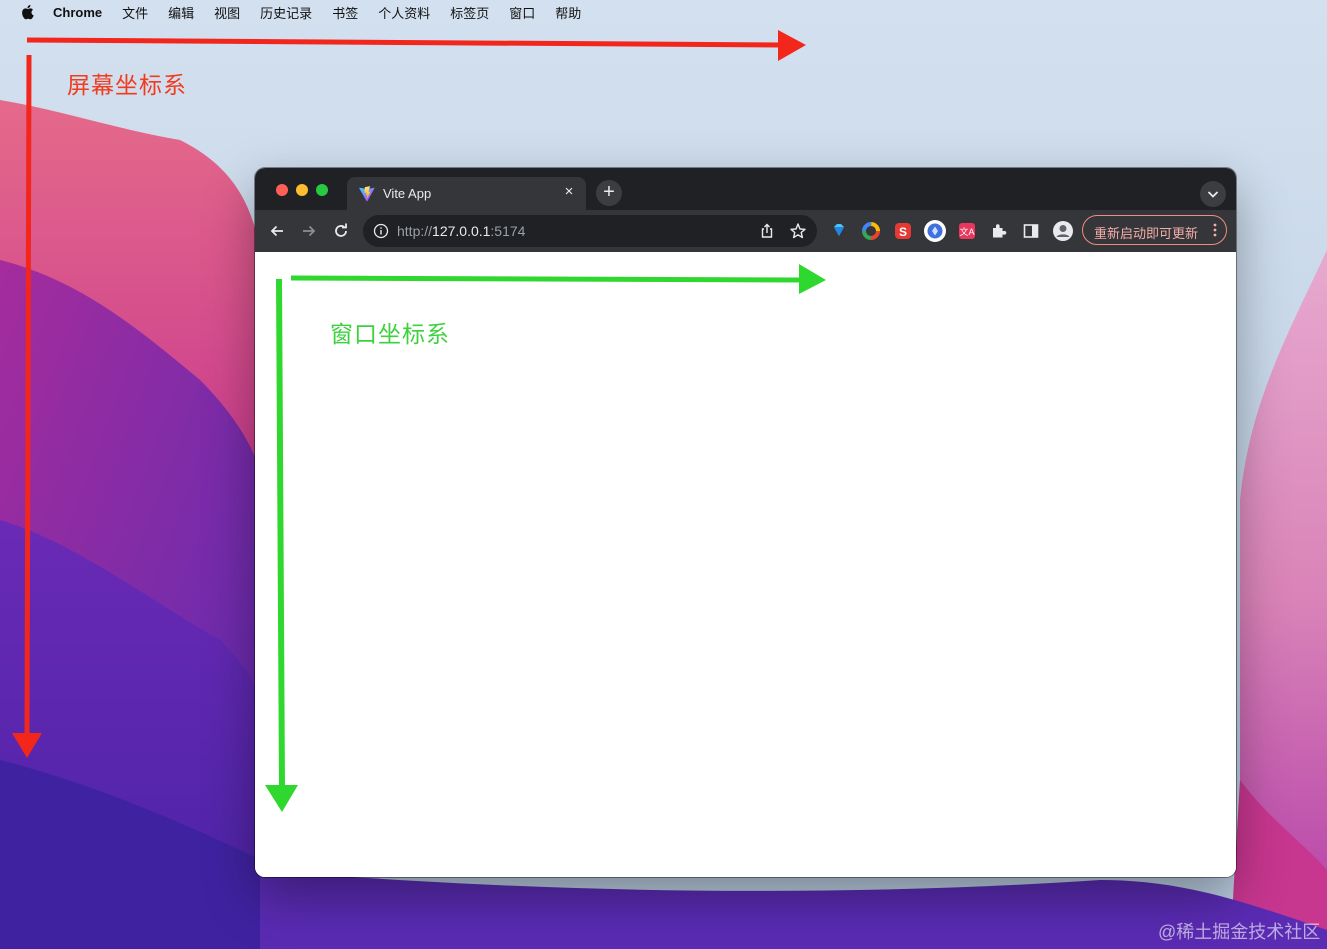  I want to click on svg-text: 文A, so click(966, 231).